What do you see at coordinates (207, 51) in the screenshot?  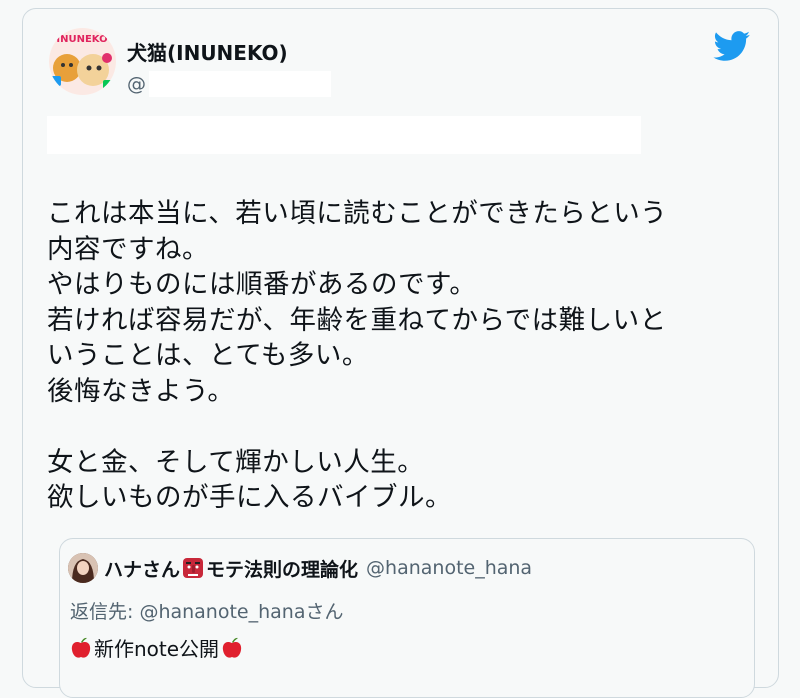 I see `author-display-name: 犬猫(INUNEKO)` at bounding box center [207, 51].